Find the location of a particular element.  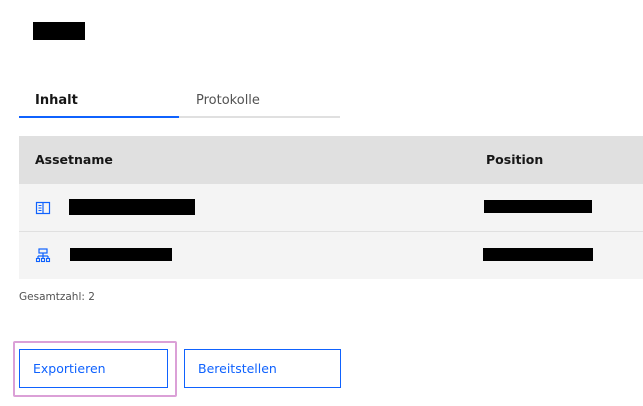

page-title-redacted is located at coordinates (59, 31).